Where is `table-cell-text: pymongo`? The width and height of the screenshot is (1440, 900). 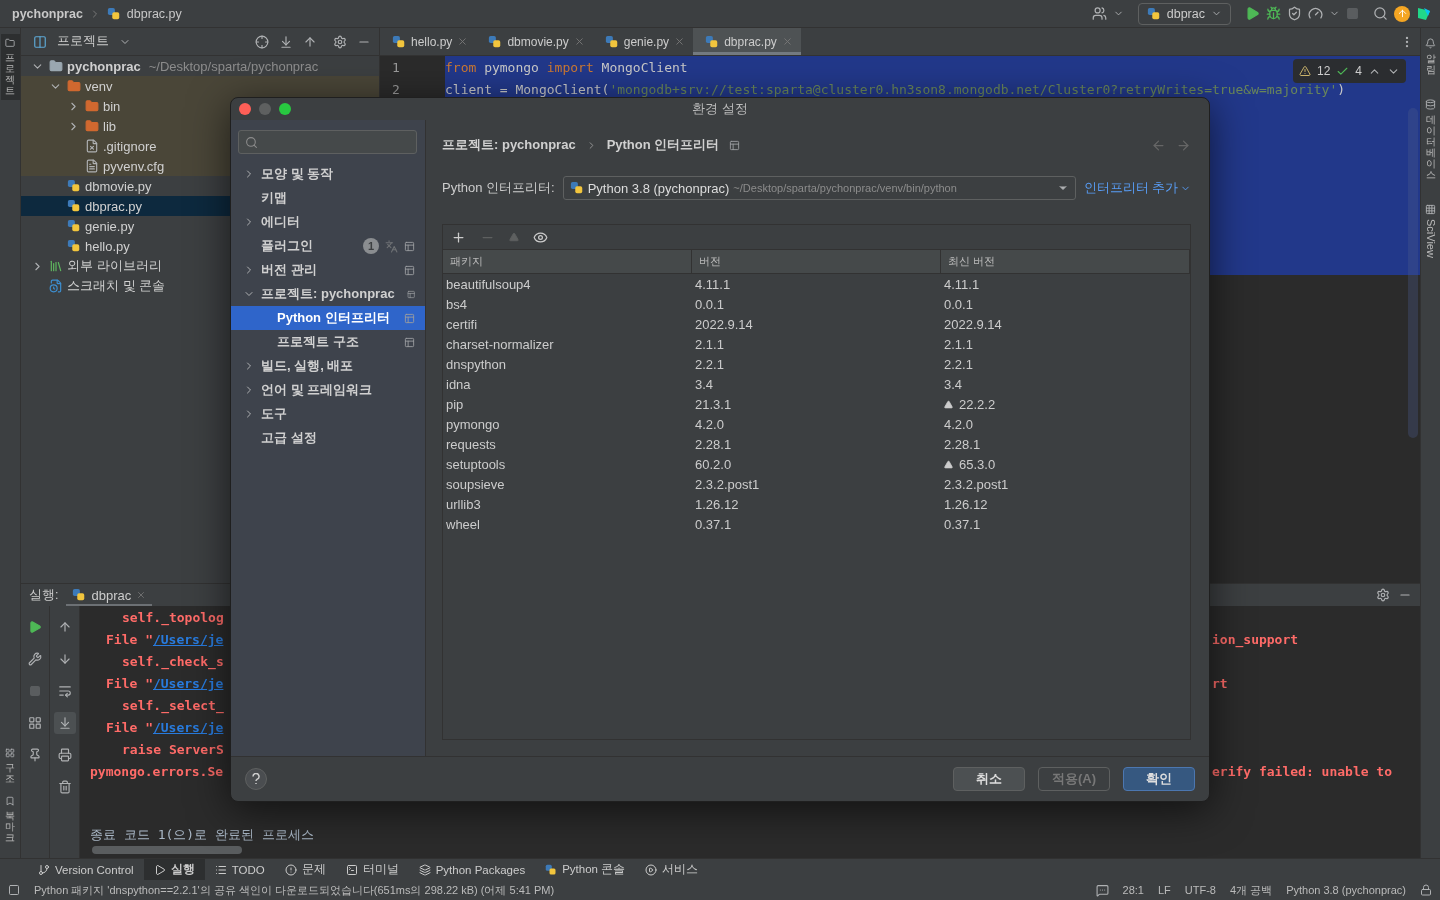 table-cell-text: pymongo is located at coordinates (473, 424).